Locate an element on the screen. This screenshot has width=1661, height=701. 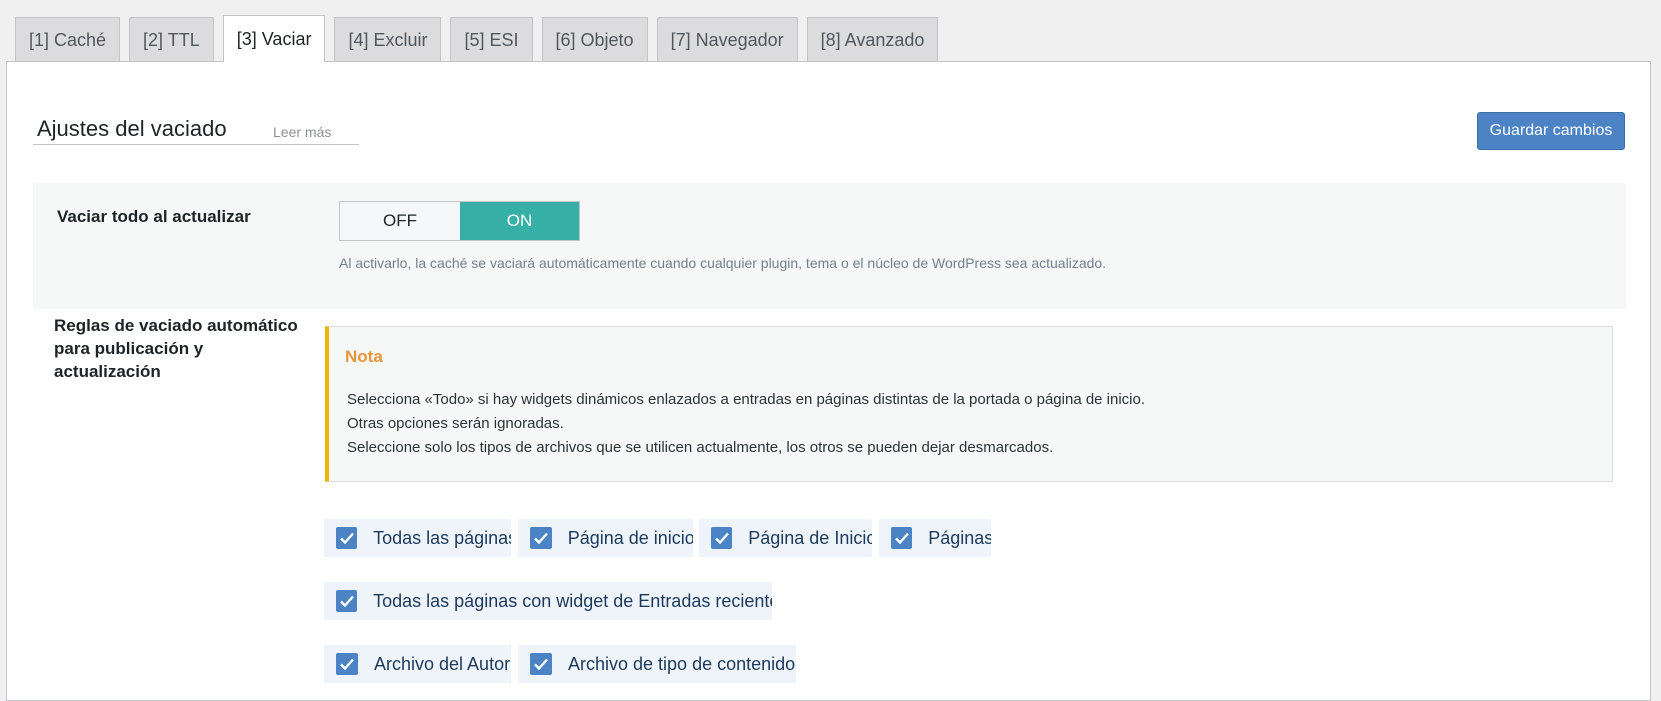
tab-browser: [7] Navegador is located at coordinates (727, 39).